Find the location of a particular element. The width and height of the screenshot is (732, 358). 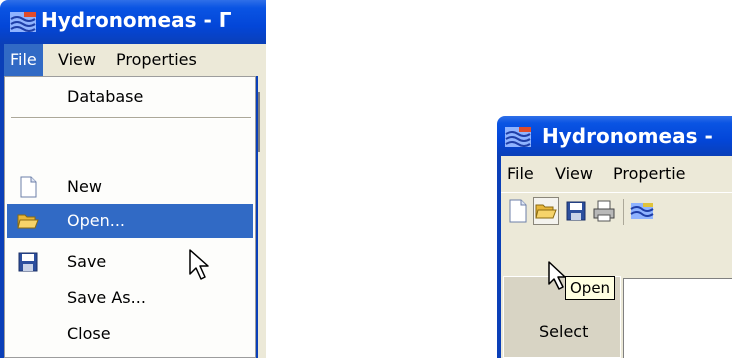

left-title-bar: Hydronomeas - Γ is located at coordinates (133, 22).